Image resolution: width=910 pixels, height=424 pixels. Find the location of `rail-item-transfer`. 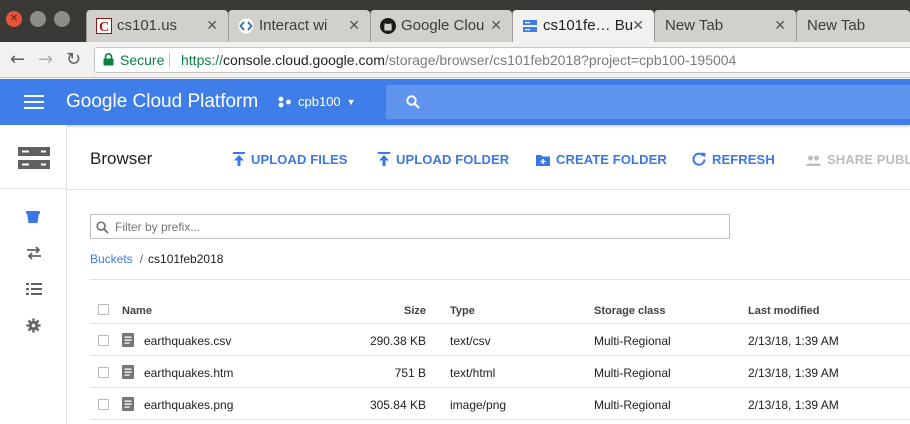

rail-item-transfer is located at coordinates (33, 253).